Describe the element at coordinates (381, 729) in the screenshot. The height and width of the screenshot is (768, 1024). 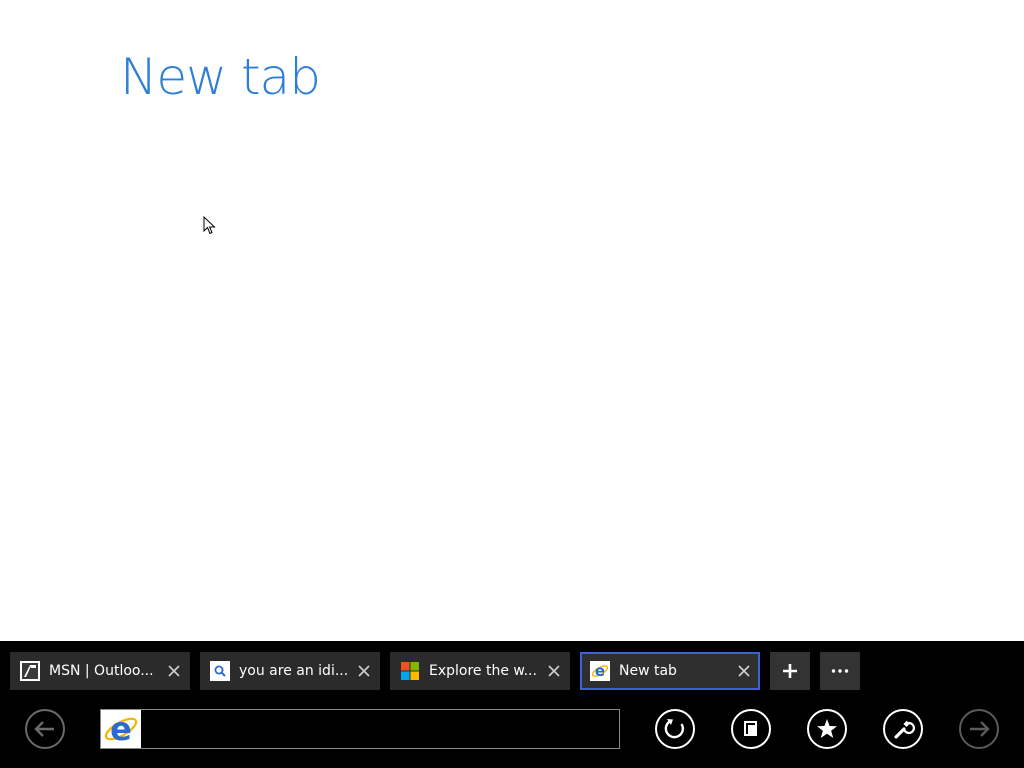
I see `address-input` at that location.